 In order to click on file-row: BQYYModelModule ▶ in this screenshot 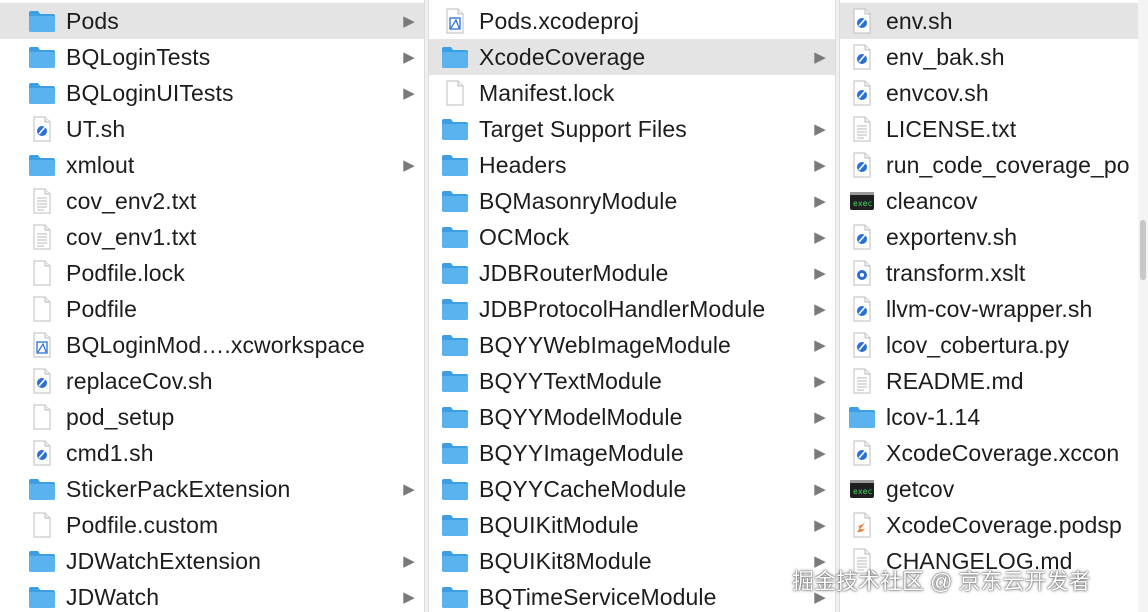, I will do `click(632, 417)`.